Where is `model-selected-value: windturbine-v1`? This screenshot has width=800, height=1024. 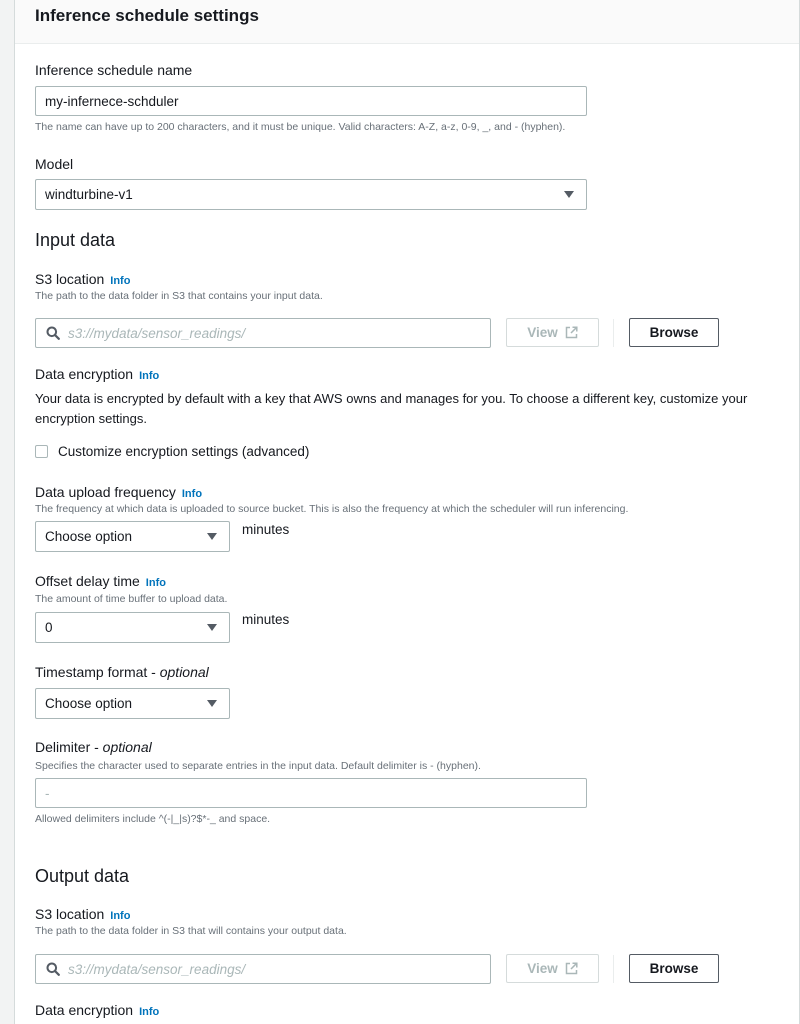 model-selected-value: windturbine-v1 is located at coordinates (89, 194).